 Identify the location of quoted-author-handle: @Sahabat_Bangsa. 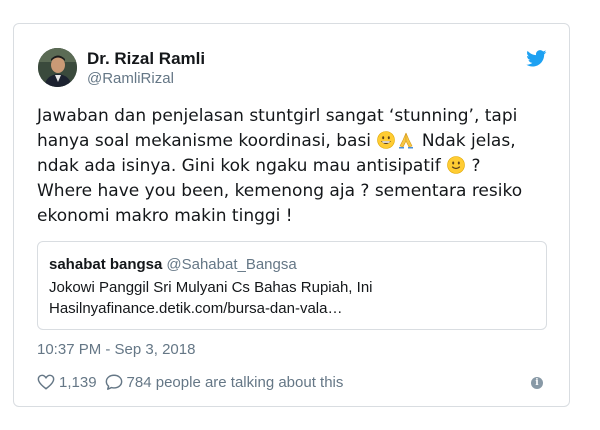
(231, 264).